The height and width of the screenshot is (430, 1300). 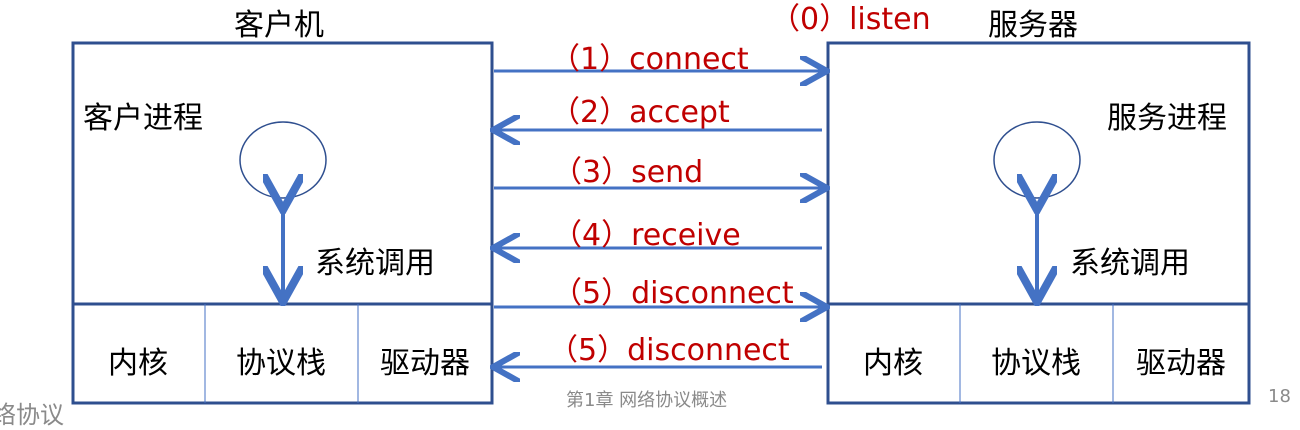 I want to click on server-cell-driver: 驱动器, so click(x=1181, y=363).